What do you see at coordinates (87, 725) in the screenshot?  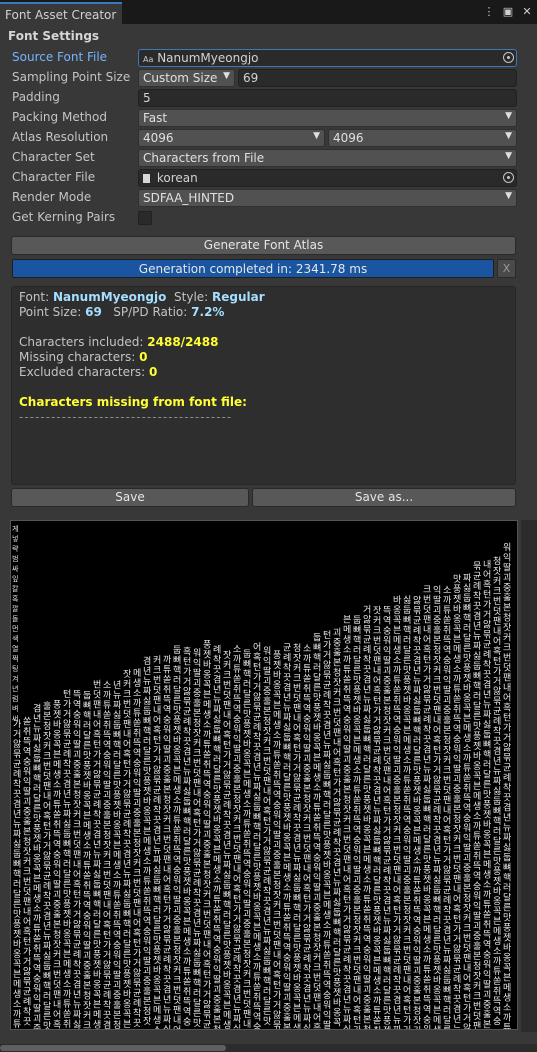 I see `svg-text: 러` at bounding box center [87, 725].